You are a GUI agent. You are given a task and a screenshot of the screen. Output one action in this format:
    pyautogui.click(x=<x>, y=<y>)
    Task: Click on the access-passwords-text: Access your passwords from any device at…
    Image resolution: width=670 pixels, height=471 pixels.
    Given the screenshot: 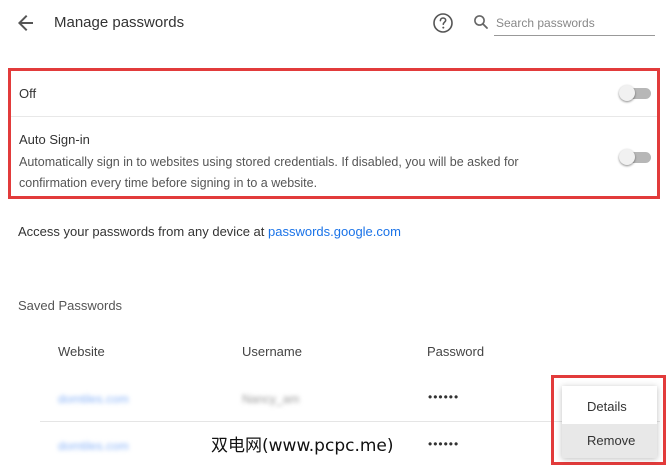 What is the action you would take?
    pyautogui.click(x=209, y=231)
    